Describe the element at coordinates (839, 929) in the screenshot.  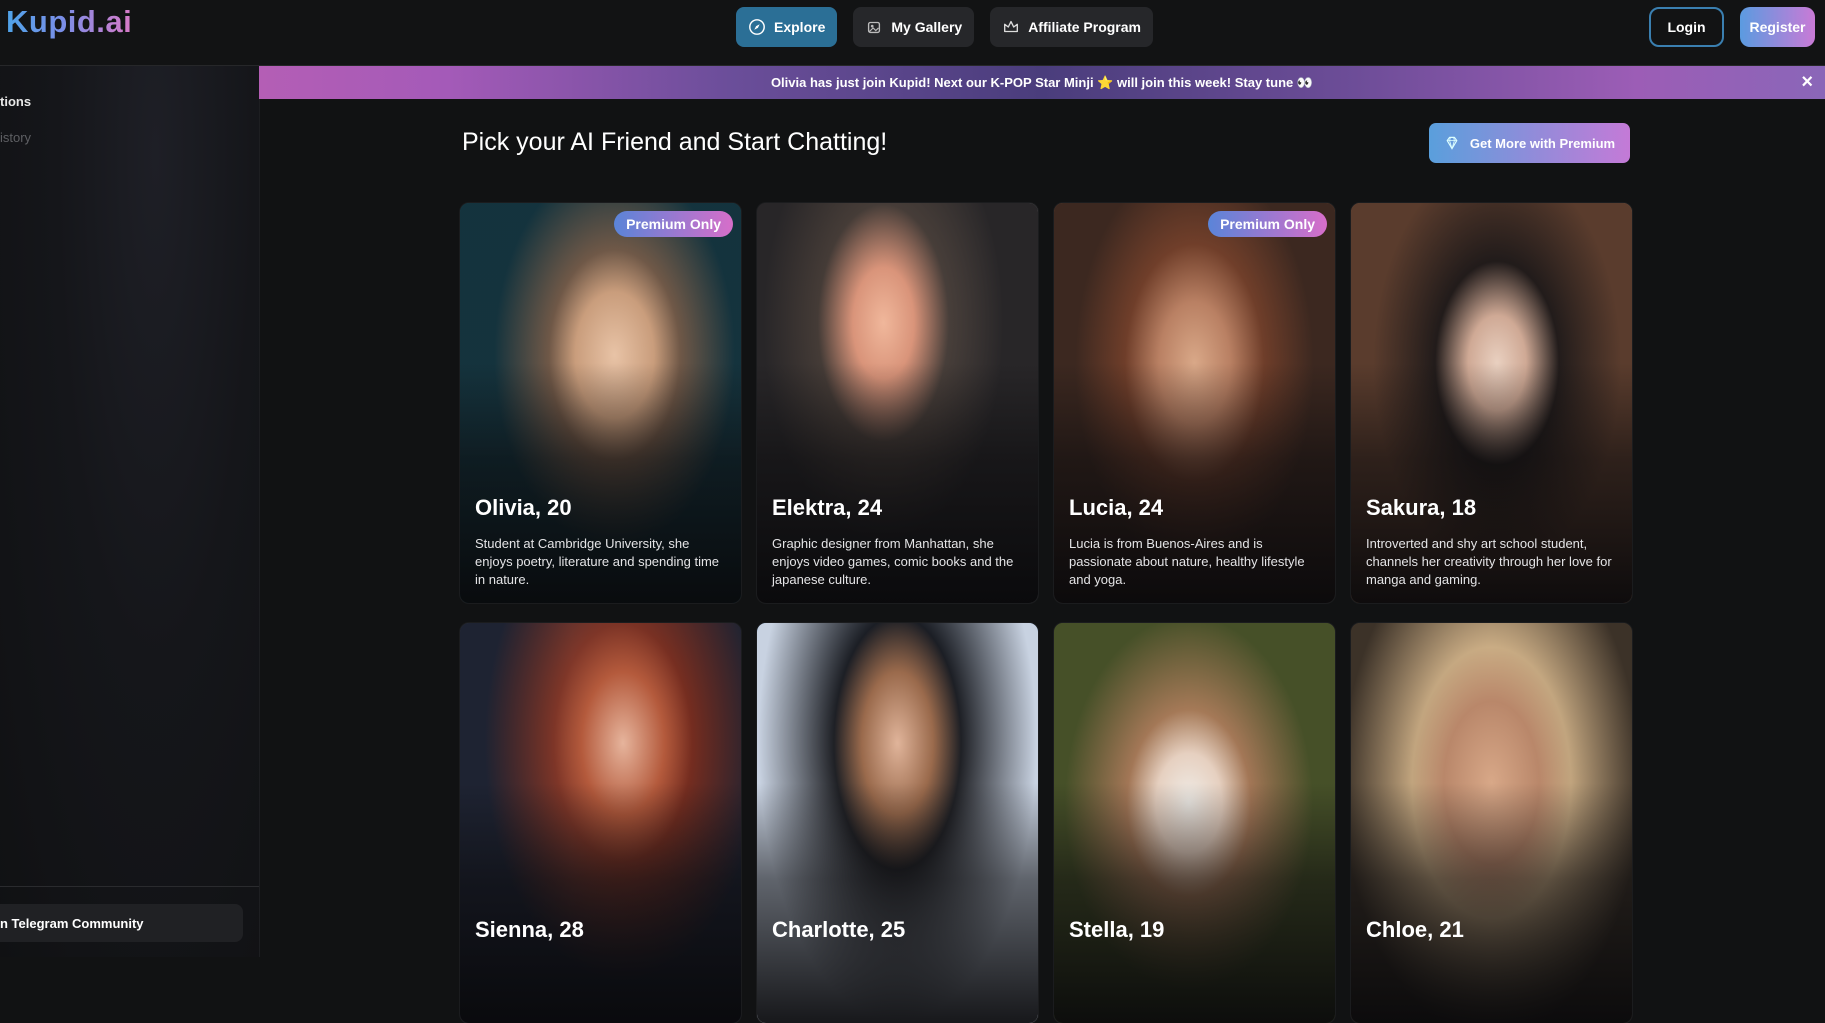
I see `character-name: Charlotte, 25` at that location.